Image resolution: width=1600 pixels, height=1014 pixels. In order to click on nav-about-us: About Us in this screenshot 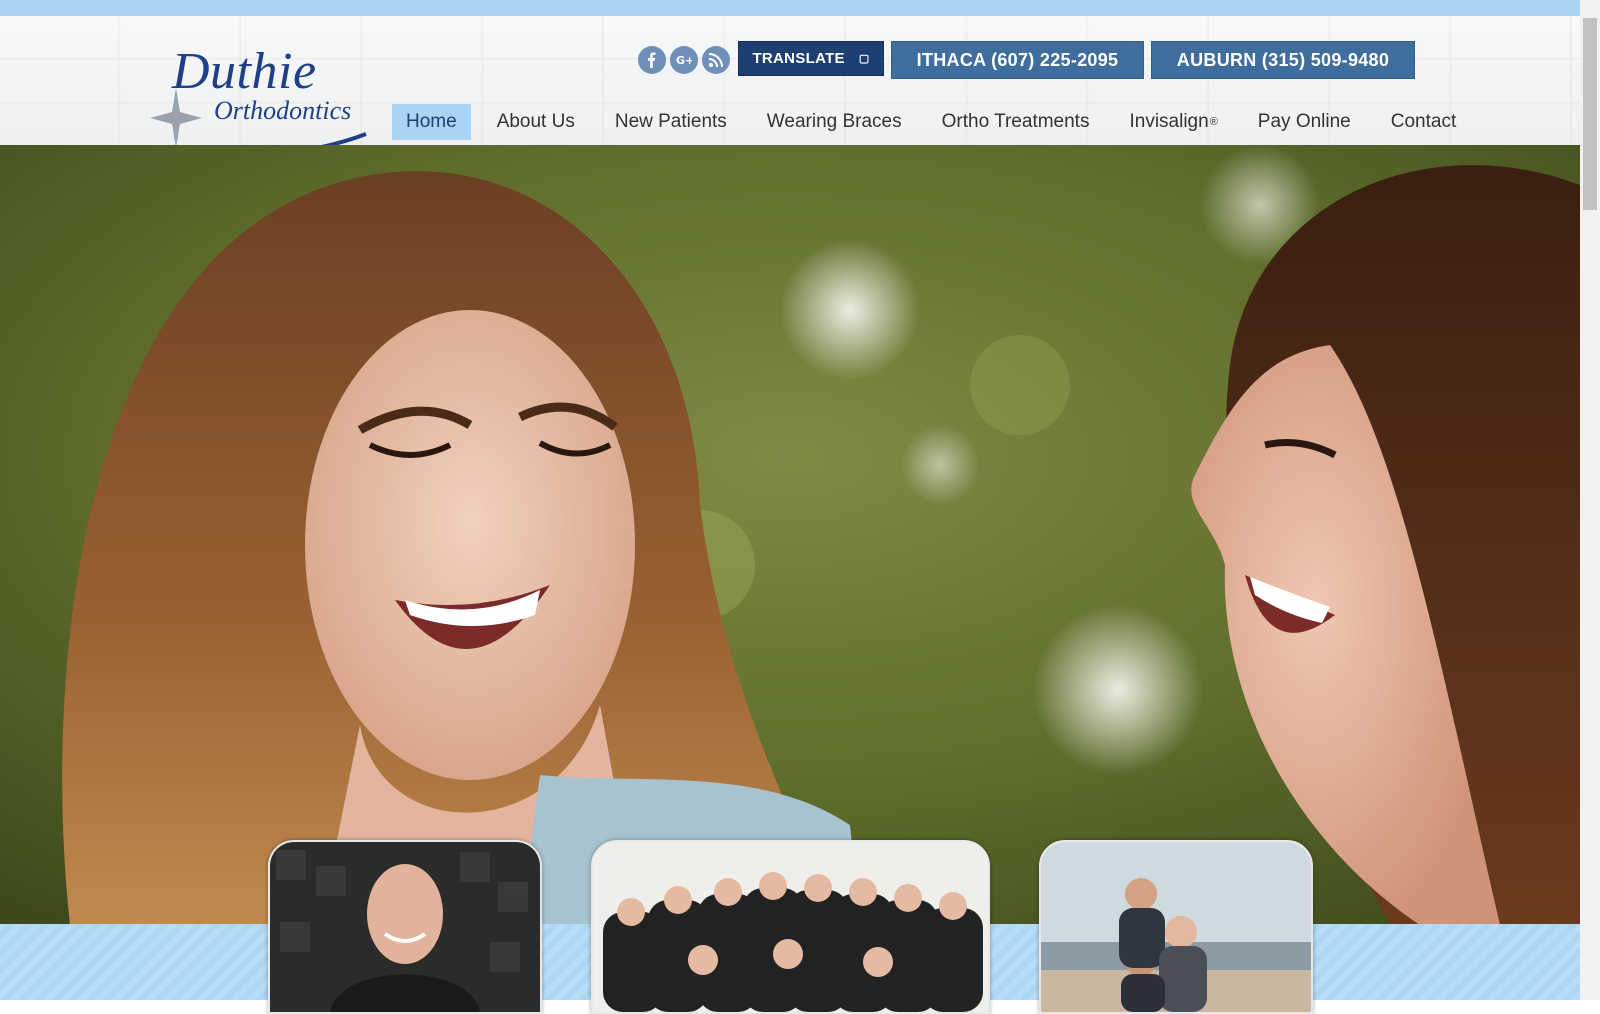, I will do `click(536, 122)`.